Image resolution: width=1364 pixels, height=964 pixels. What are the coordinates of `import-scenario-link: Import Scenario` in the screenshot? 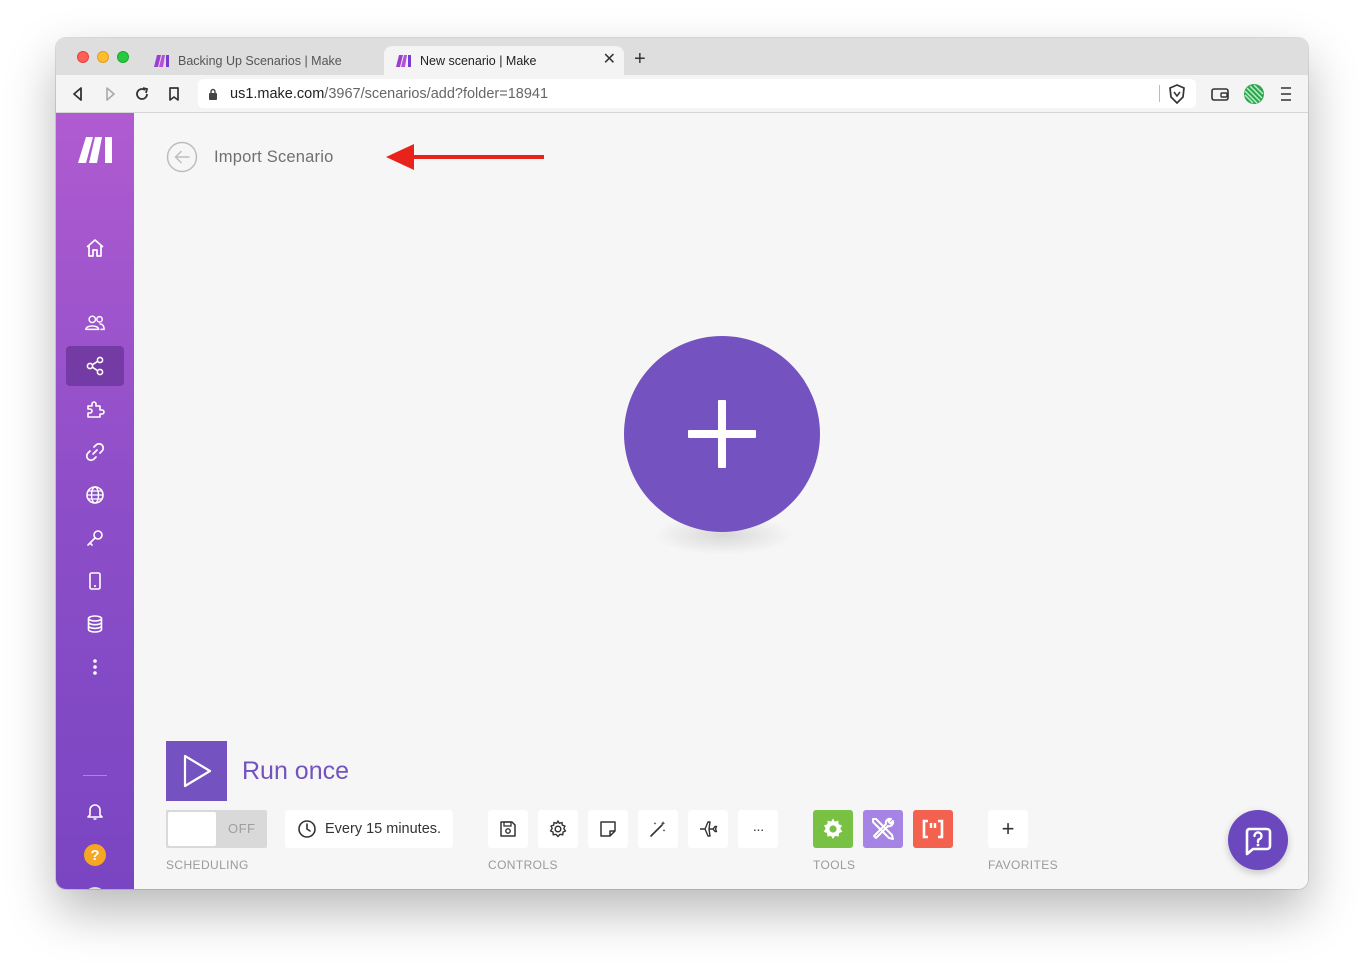 It's located at (249, 157).